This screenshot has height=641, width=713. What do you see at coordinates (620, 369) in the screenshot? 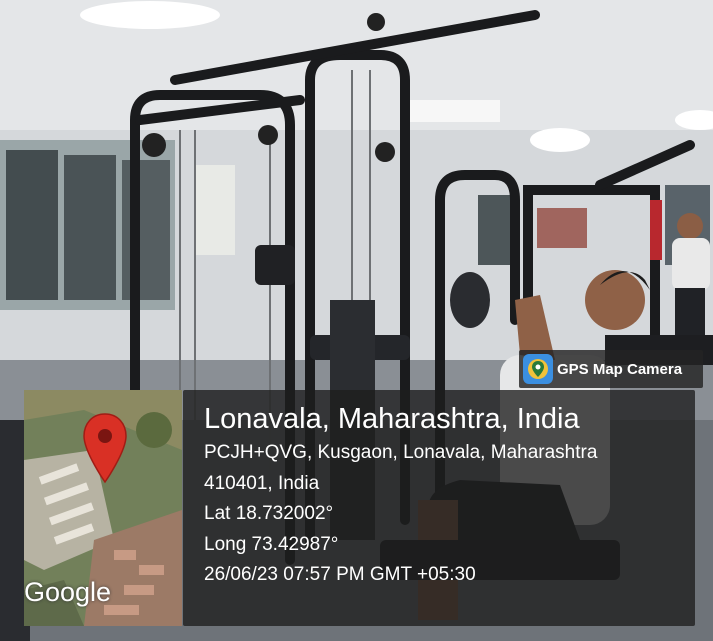
I see `app-name: GPS Map Camera` at bounding box center [620, 369].